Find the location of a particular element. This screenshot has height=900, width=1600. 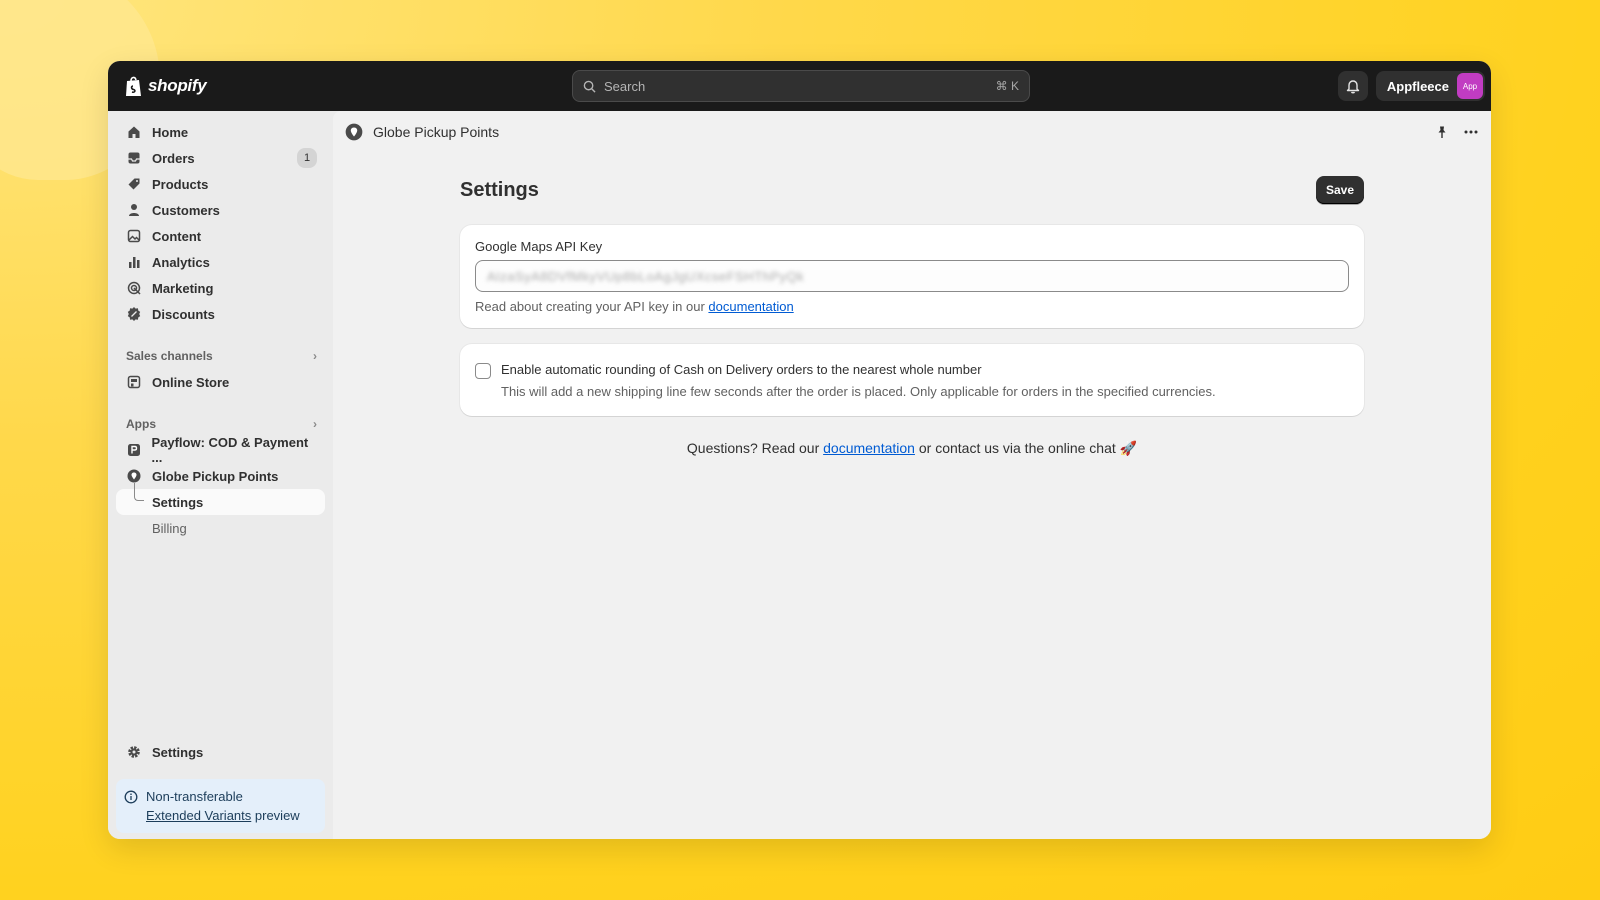

documentation-link: documentation is located at coordinates (750, 306).